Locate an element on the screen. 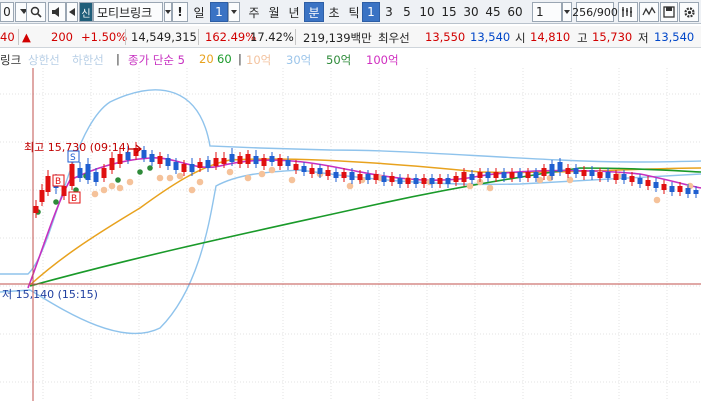 This screenshot has width=701, height=401. period-week-tab: 주 is located at coordinates (254, 12).